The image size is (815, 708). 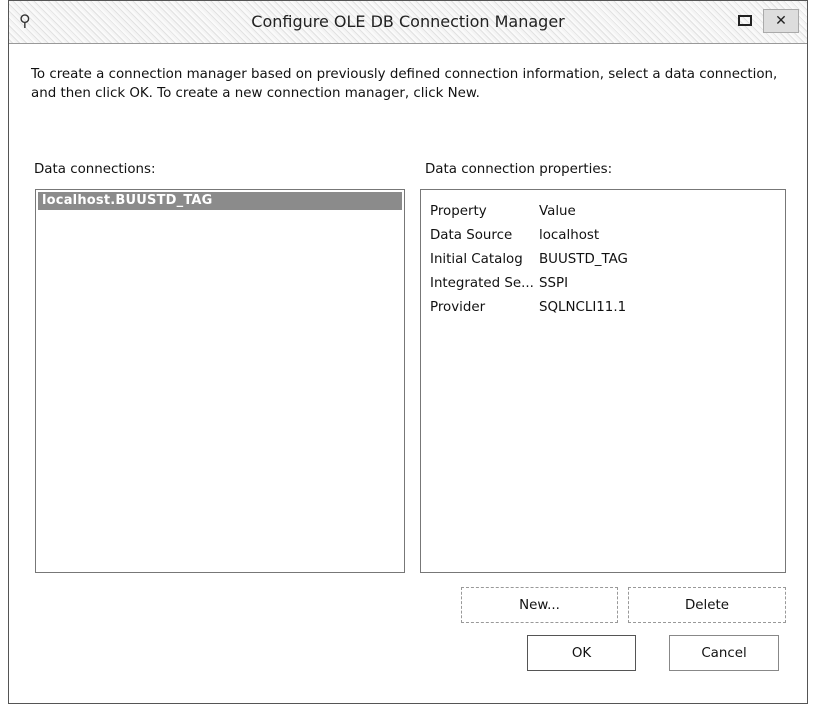 I want to click on table-row: Data Source localhost, so click(x=603, y=236).